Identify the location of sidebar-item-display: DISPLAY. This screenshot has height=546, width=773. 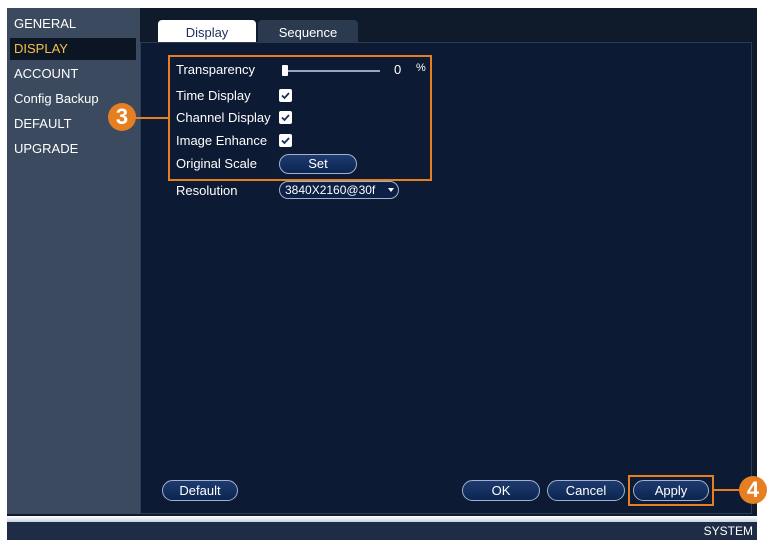
(73, 49).